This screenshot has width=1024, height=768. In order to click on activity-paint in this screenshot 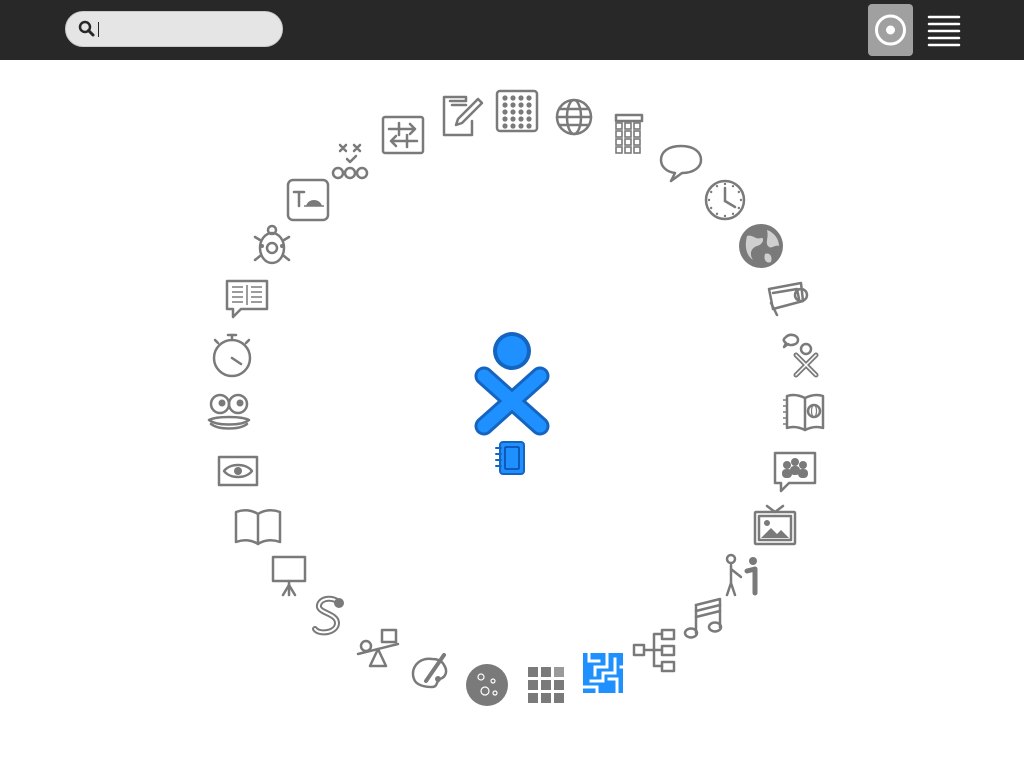, I will do `click(430, 673)`.